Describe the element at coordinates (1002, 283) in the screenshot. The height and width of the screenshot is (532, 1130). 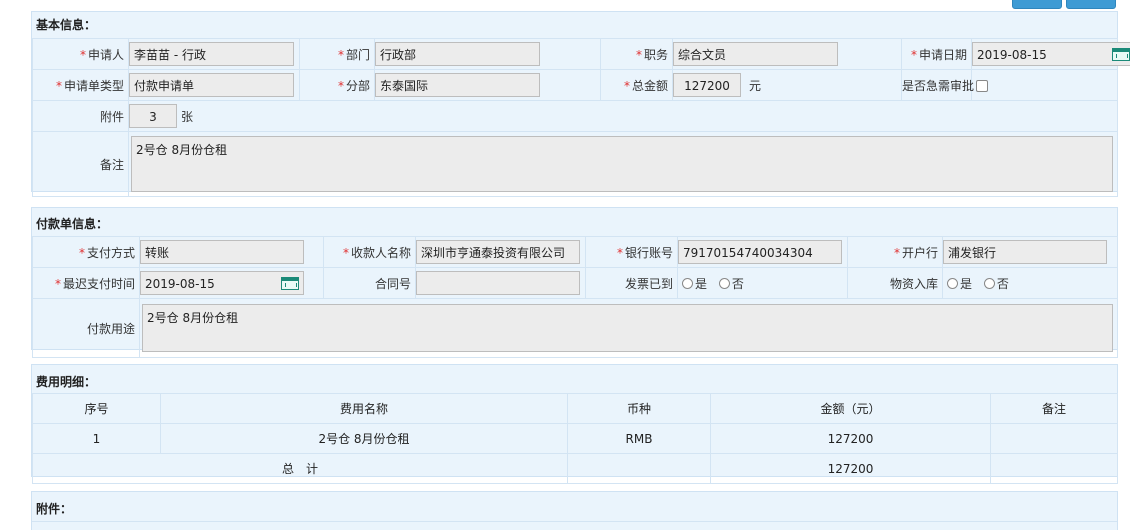
I see `stock-no-label: 否` at that location.